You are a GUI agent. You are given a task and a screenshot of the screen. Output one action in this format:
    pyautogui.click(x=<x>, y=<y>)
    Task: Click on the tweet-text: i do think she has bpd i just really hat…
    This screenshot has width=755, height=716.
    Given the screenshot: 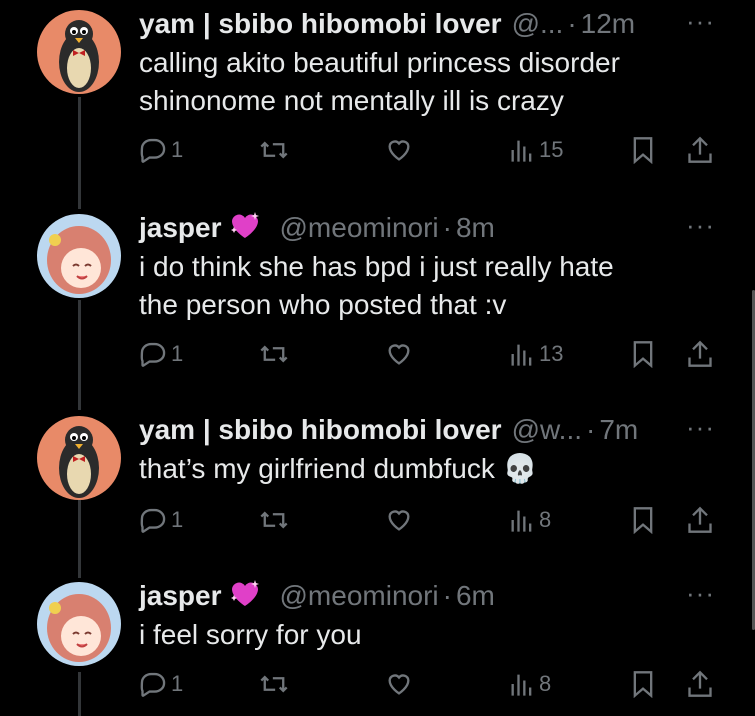 What is the action you would take?
    pyautogui.click(x=447, y=286)
    